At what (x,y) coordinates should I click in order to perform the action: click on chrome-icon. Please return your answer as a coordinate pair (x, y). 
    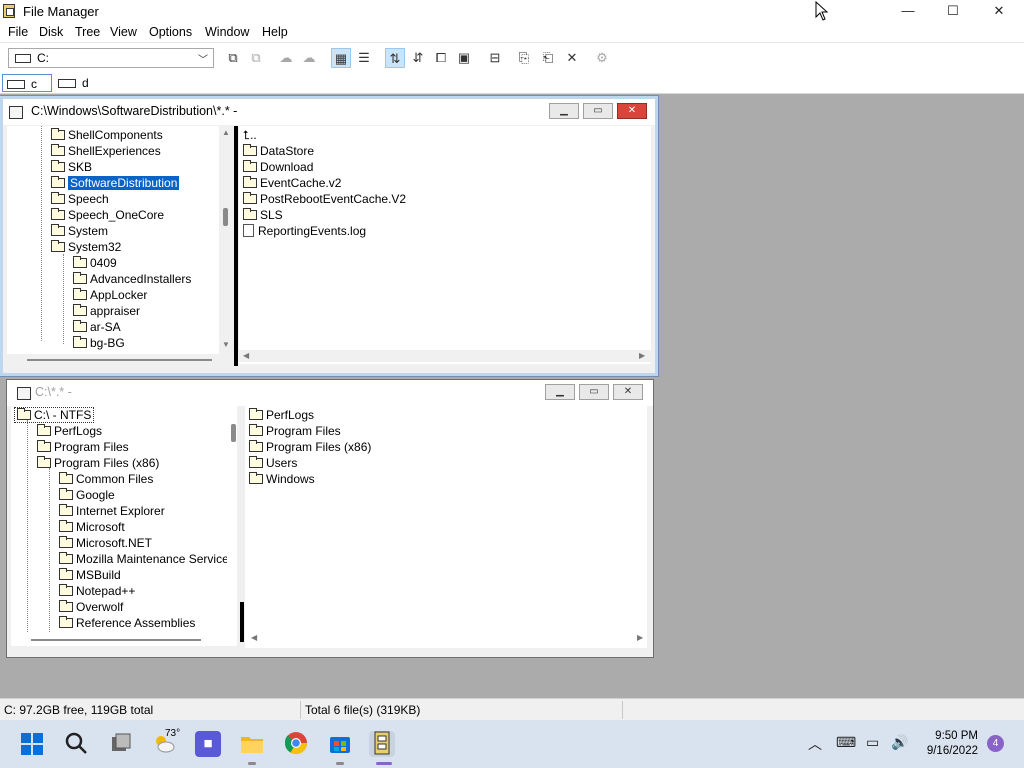
    Looking at the image, I should click on (296, 744).